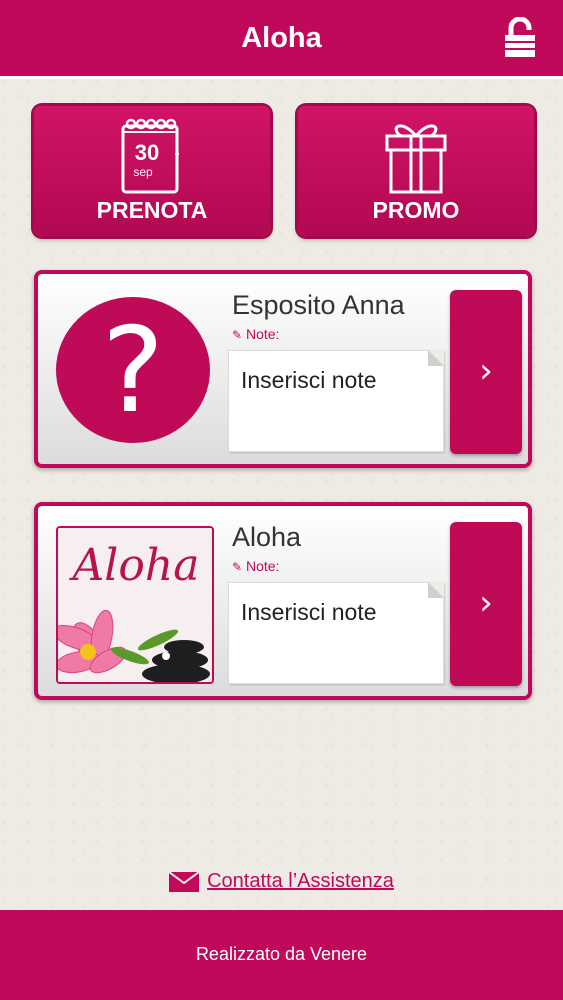 This screenshot has width=563, height=1000. I want to click on unknown-avatar-icon: ?, so click(133, 370).